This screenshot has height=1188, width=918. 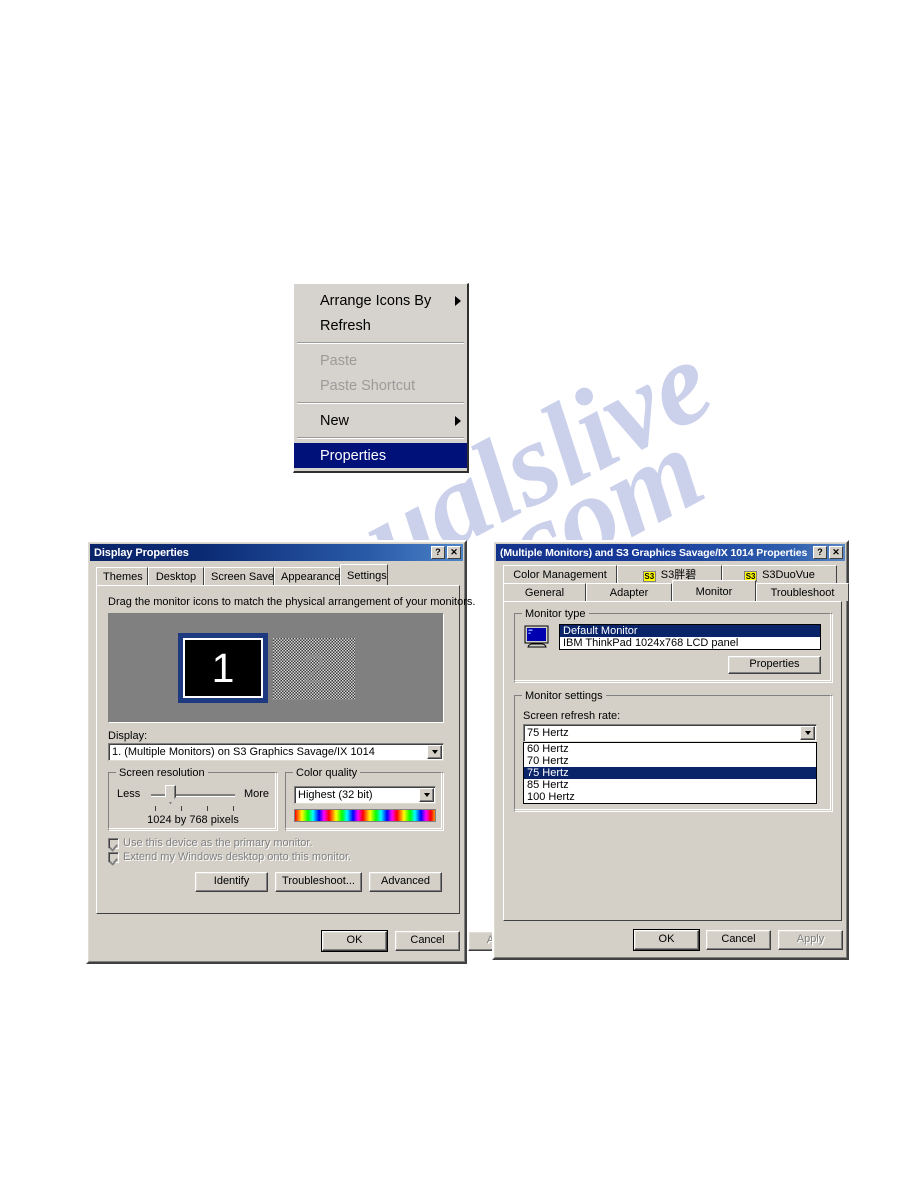 What do you see at coordinates (670, 574) in the screenshot?
I see `monitor-properties-tabstrip-row1: Color Management S3 S3胖碧 S3 S3DuoVue` at bounding box center [670, 574].